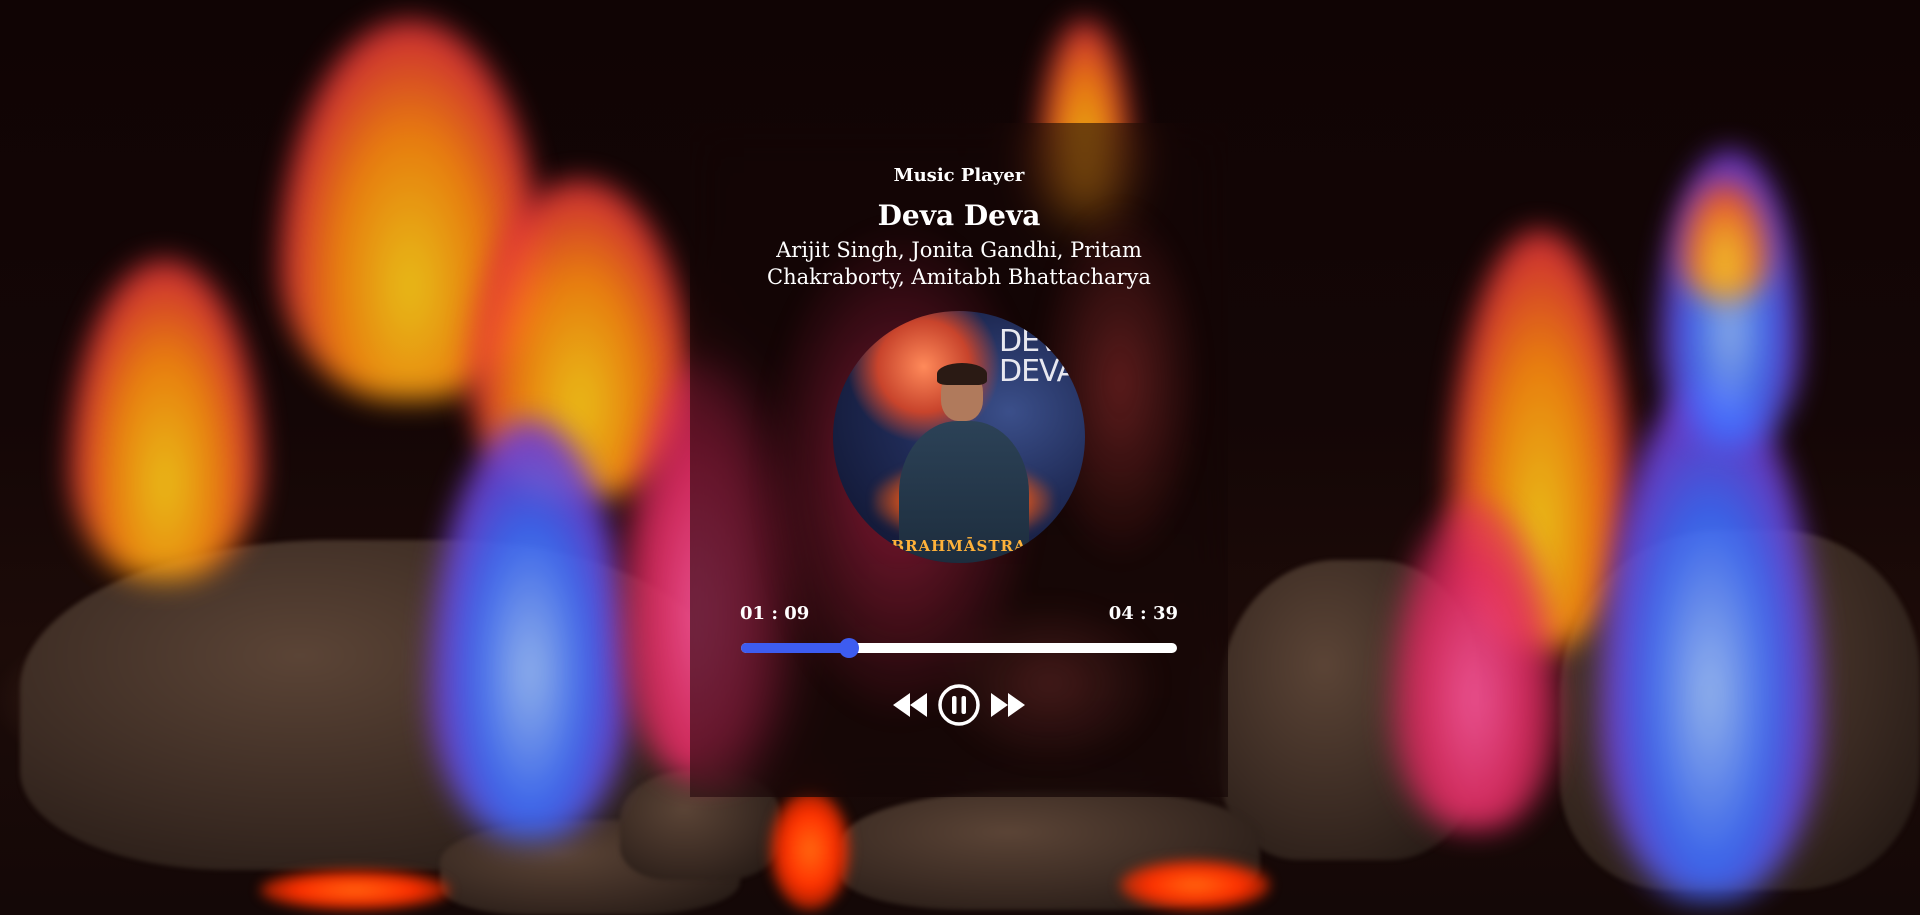 The height and width of the screenshot is (915, 1920). I want to click on next-button, so click(1008, 705).